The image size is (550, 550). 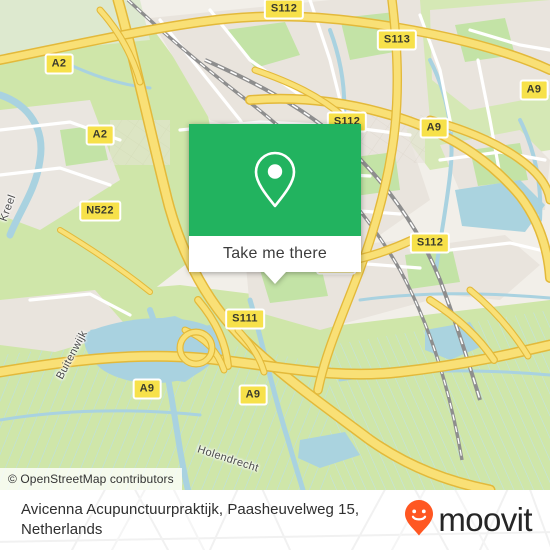 I want to click on take-me-there-label: Take me there, so click(x=275, y=253).